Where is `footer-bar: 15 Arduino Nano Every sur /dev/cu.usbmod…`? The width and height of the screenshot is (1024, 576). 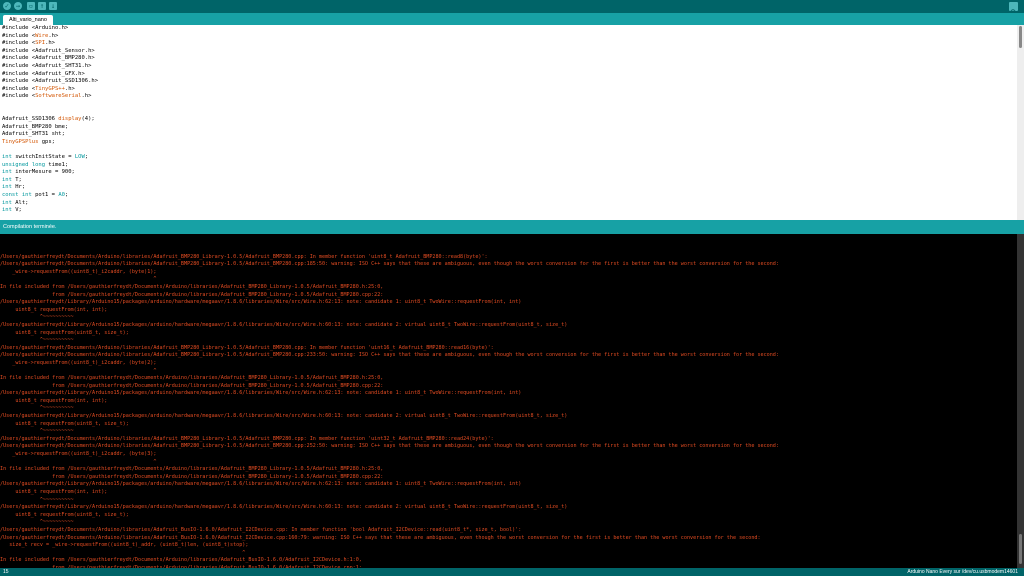 footer-bar: 15 Arduino Nano Every sur /dev/cu.usbmod… is located at coordinates (512, 572).